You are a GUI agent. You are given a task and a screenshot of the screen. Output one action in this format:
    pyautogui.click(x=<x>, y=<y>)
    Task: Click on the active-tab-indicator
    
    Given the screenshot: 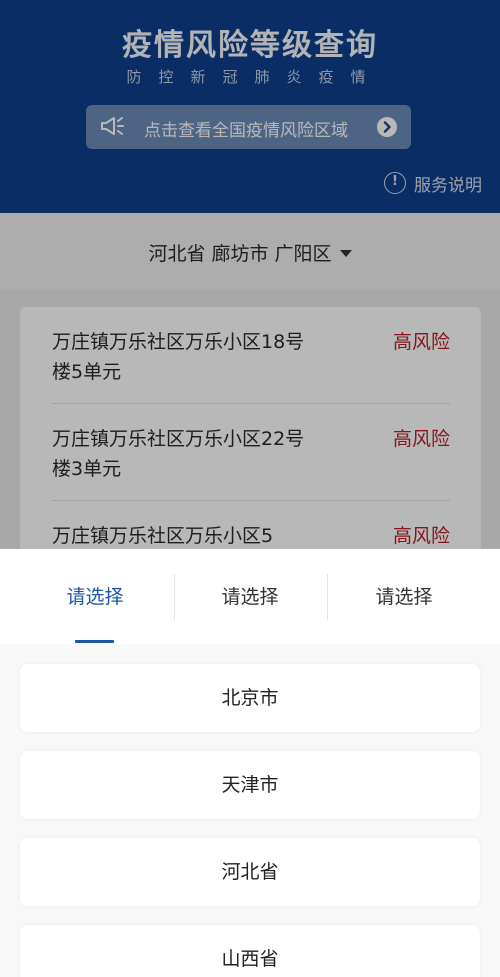 What is the action you would take?
    pyautogui.click(x=94, y=641)
    